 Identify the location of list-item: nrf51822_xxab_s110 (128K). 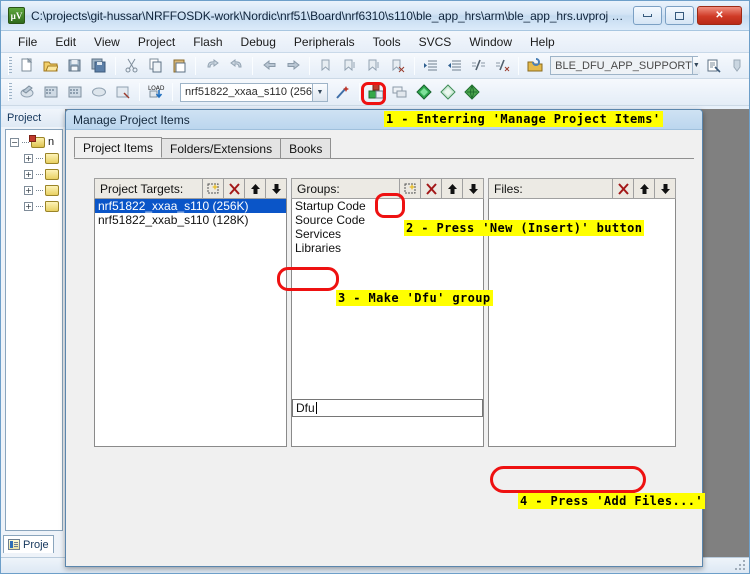
(190, 220).